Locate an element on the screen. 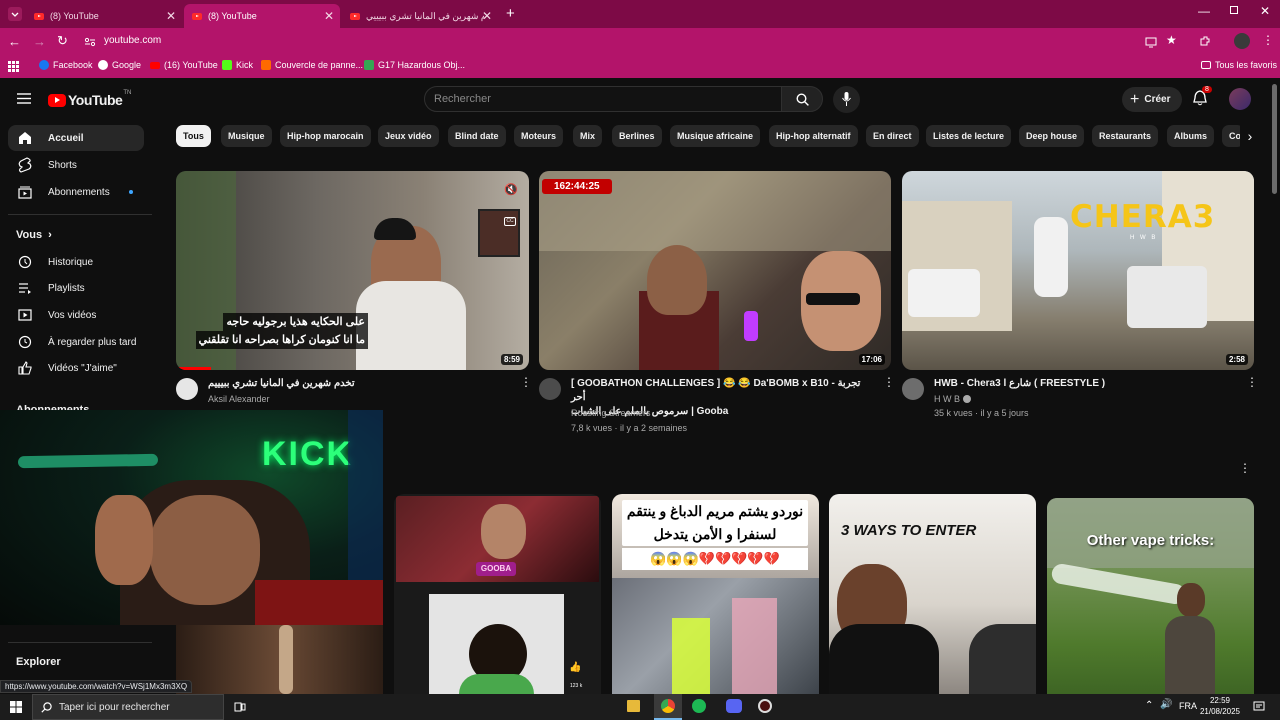 This screenshot has height=720, width=1280. extensions-icon is located at coordinates (1205, 41).